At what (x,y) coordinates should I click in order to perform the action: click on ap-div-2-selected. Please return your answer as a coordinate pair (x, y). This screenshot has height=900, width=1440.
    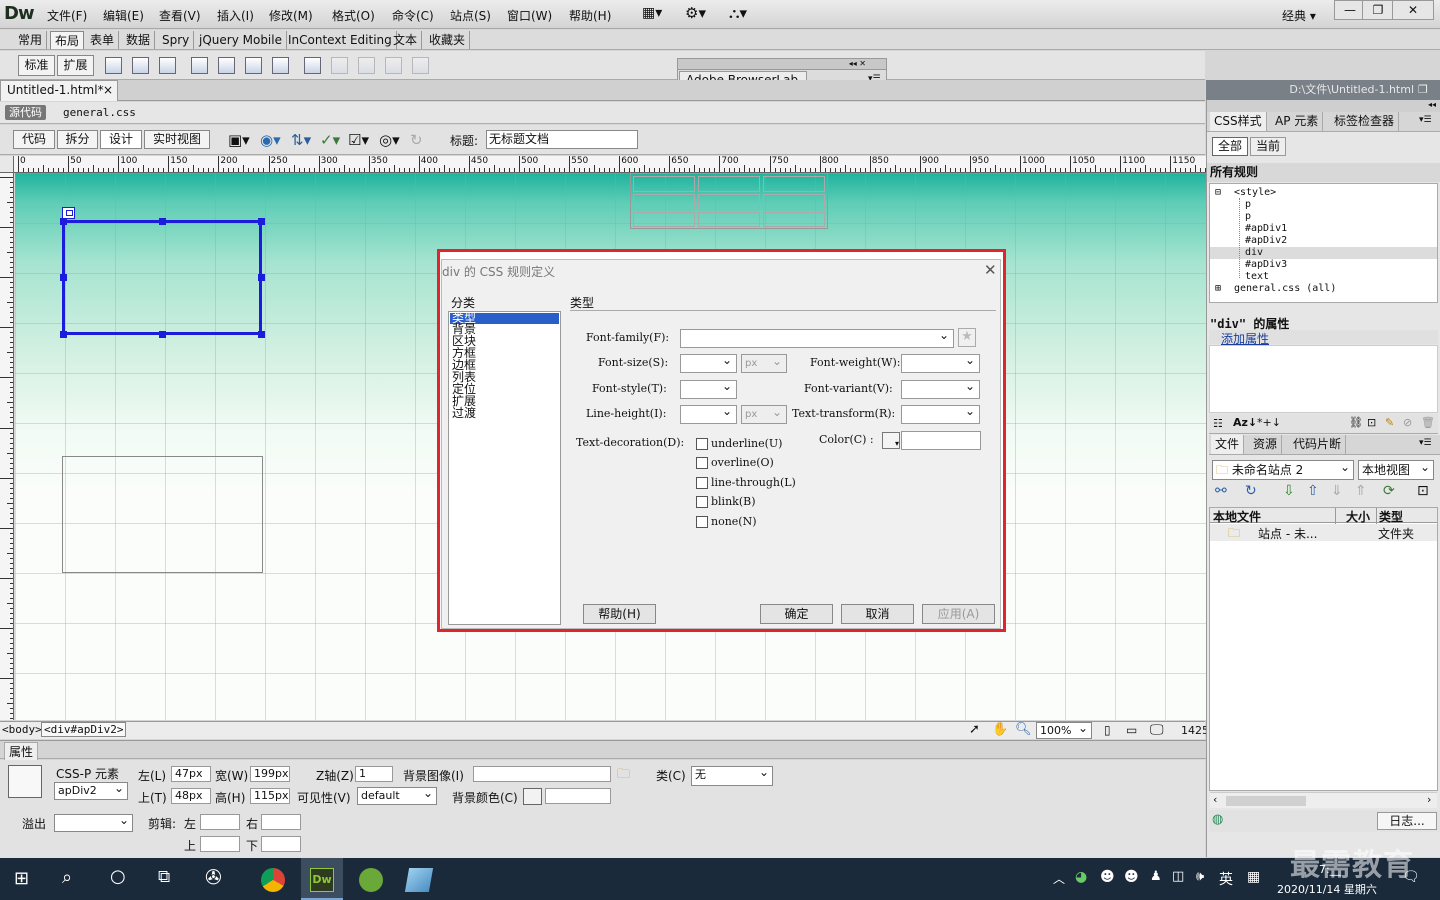
    Looking at the image, I should click on (162, 278).